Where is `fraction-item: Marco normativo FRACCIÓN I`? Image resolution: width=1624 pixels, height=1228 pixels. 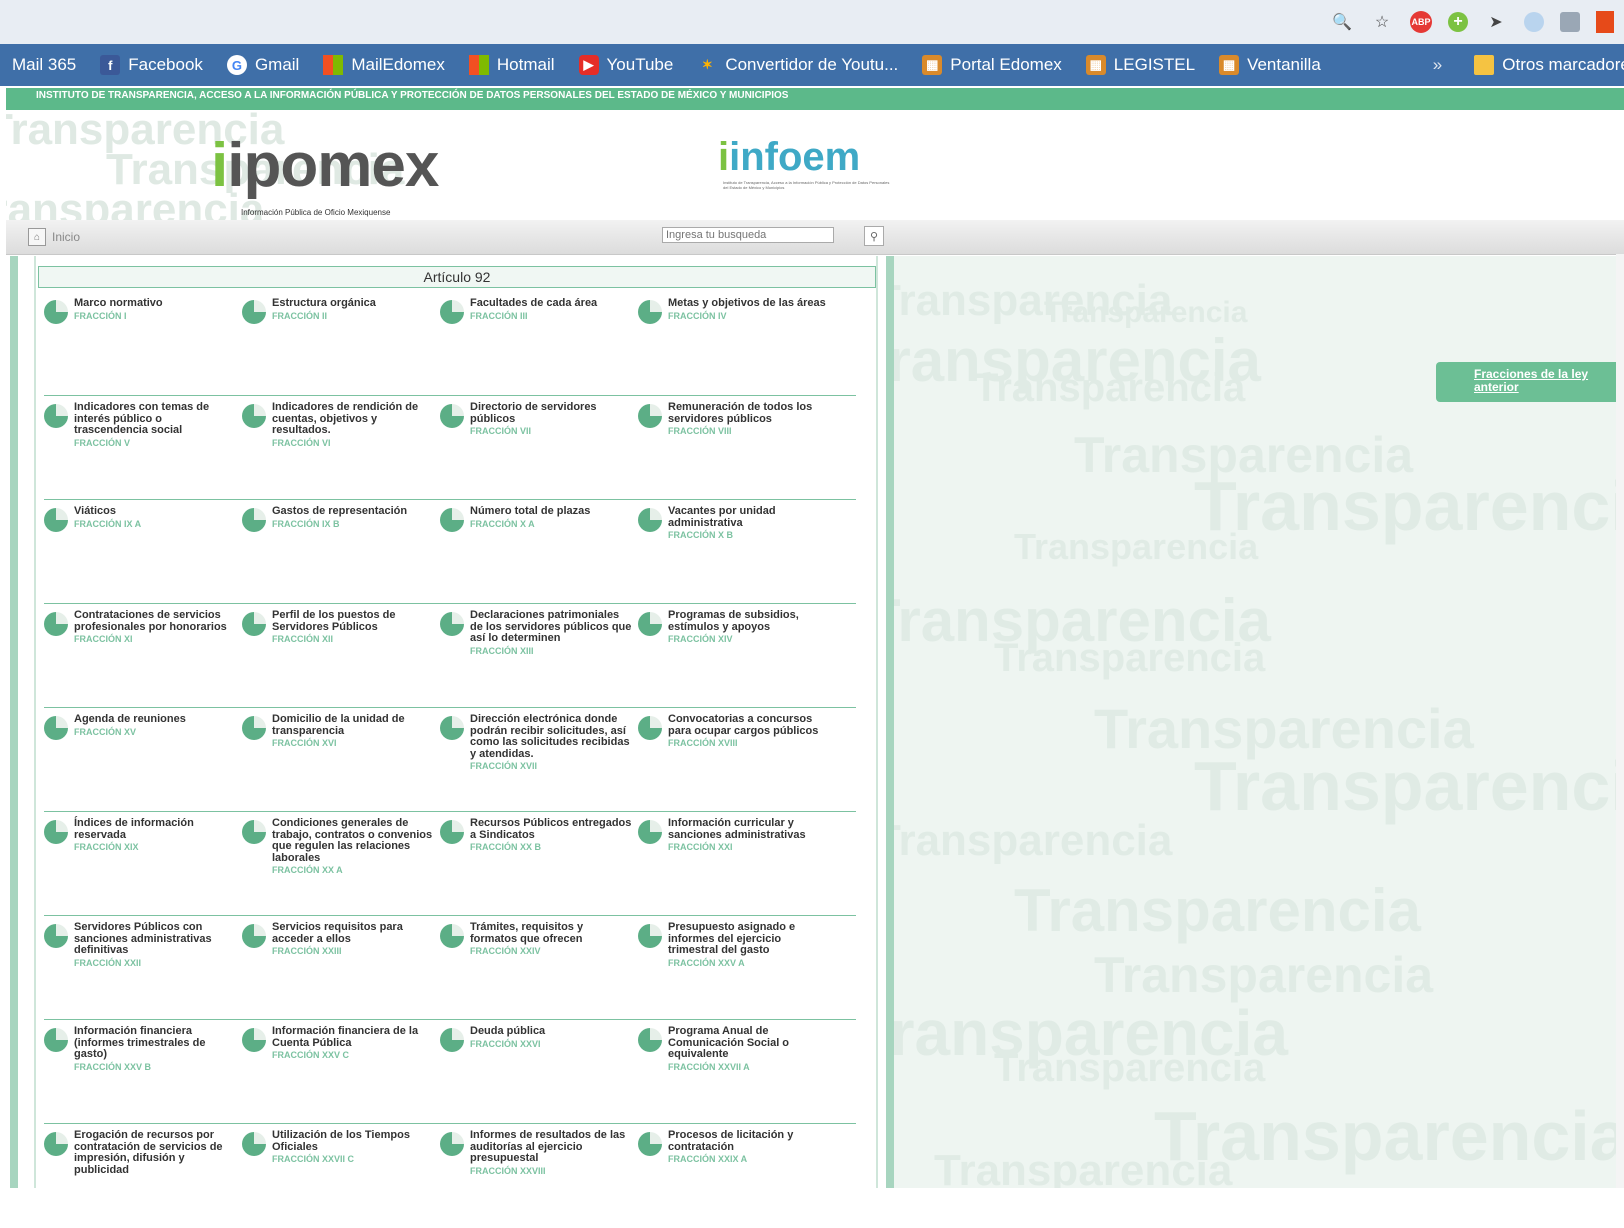
fraction-item: Marco normativo FRACCIÓN I is located at coordinates (140, 310).